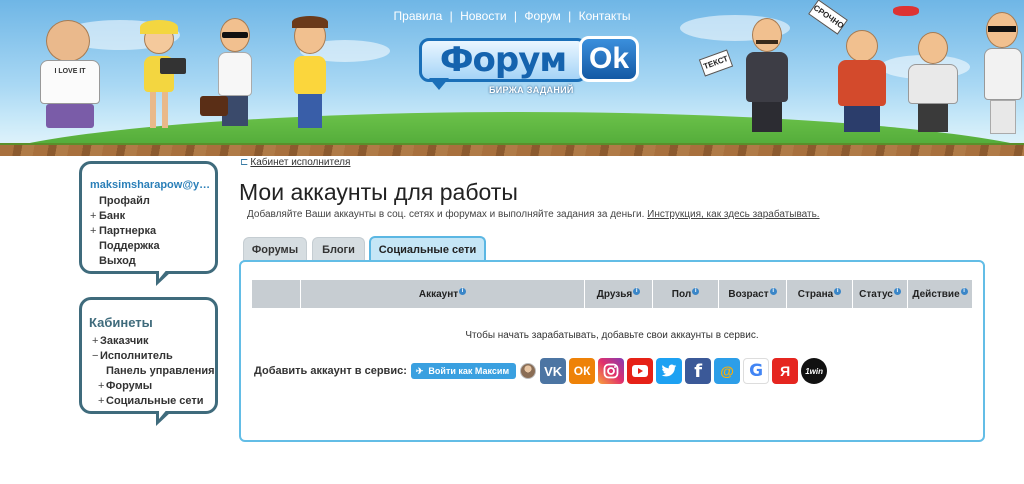 This screenshot has height=484, width=1024. What do you see at coordinates (300, 162) in the screenshot?
I see `breadcrumb-link-executor-cabinet: Кабинет исполнителя` at bounding box center [300, 162].